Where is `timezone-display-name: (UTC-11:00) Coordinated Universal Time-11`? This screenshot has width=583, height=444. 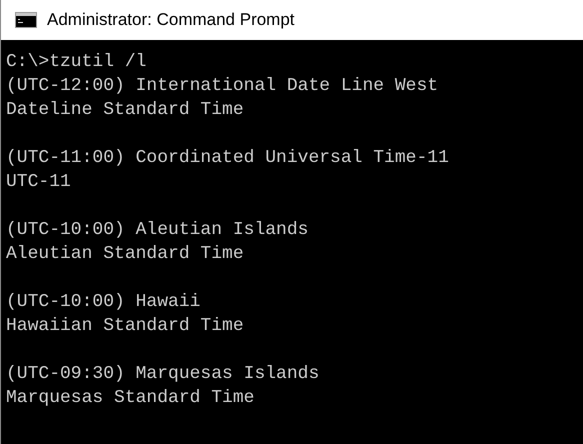
timezone-display-name: (UTC-11:00) Coordinated Universal Time-11 is located at coordinates (227, 158).